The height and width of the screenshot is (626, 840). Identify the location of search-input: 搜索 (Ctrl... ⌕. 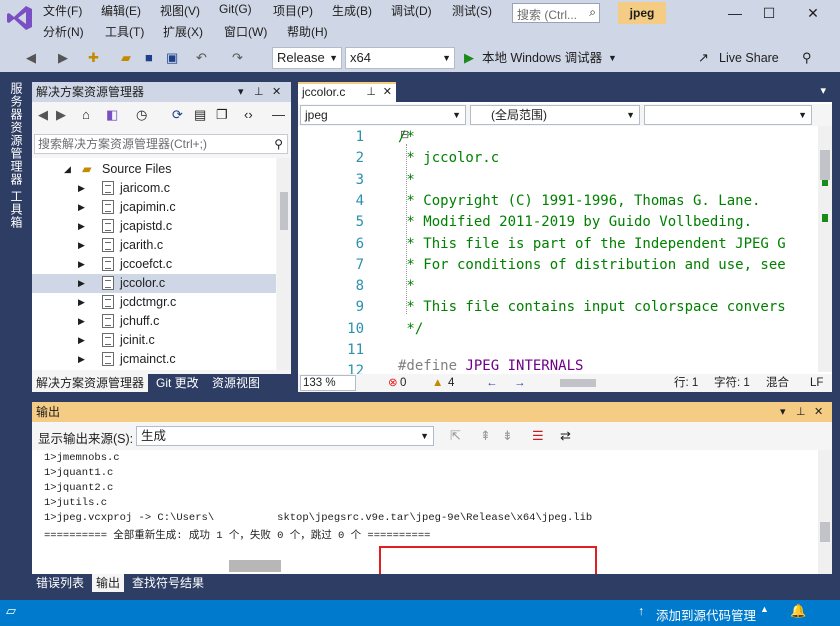
(556, 13).